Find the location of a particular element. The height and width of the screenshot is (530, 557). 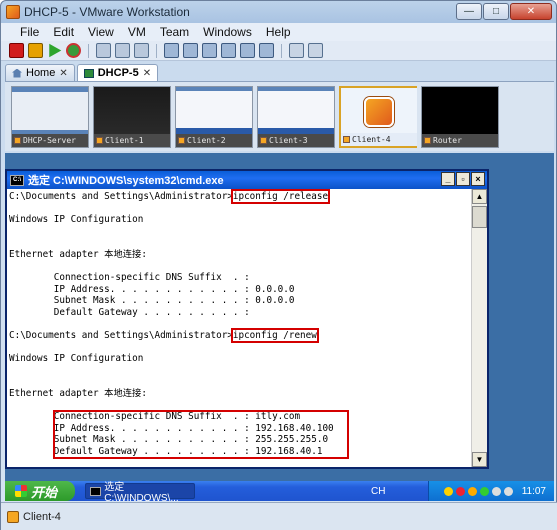

windows-flag-icon is located at coordinates (21, 491).